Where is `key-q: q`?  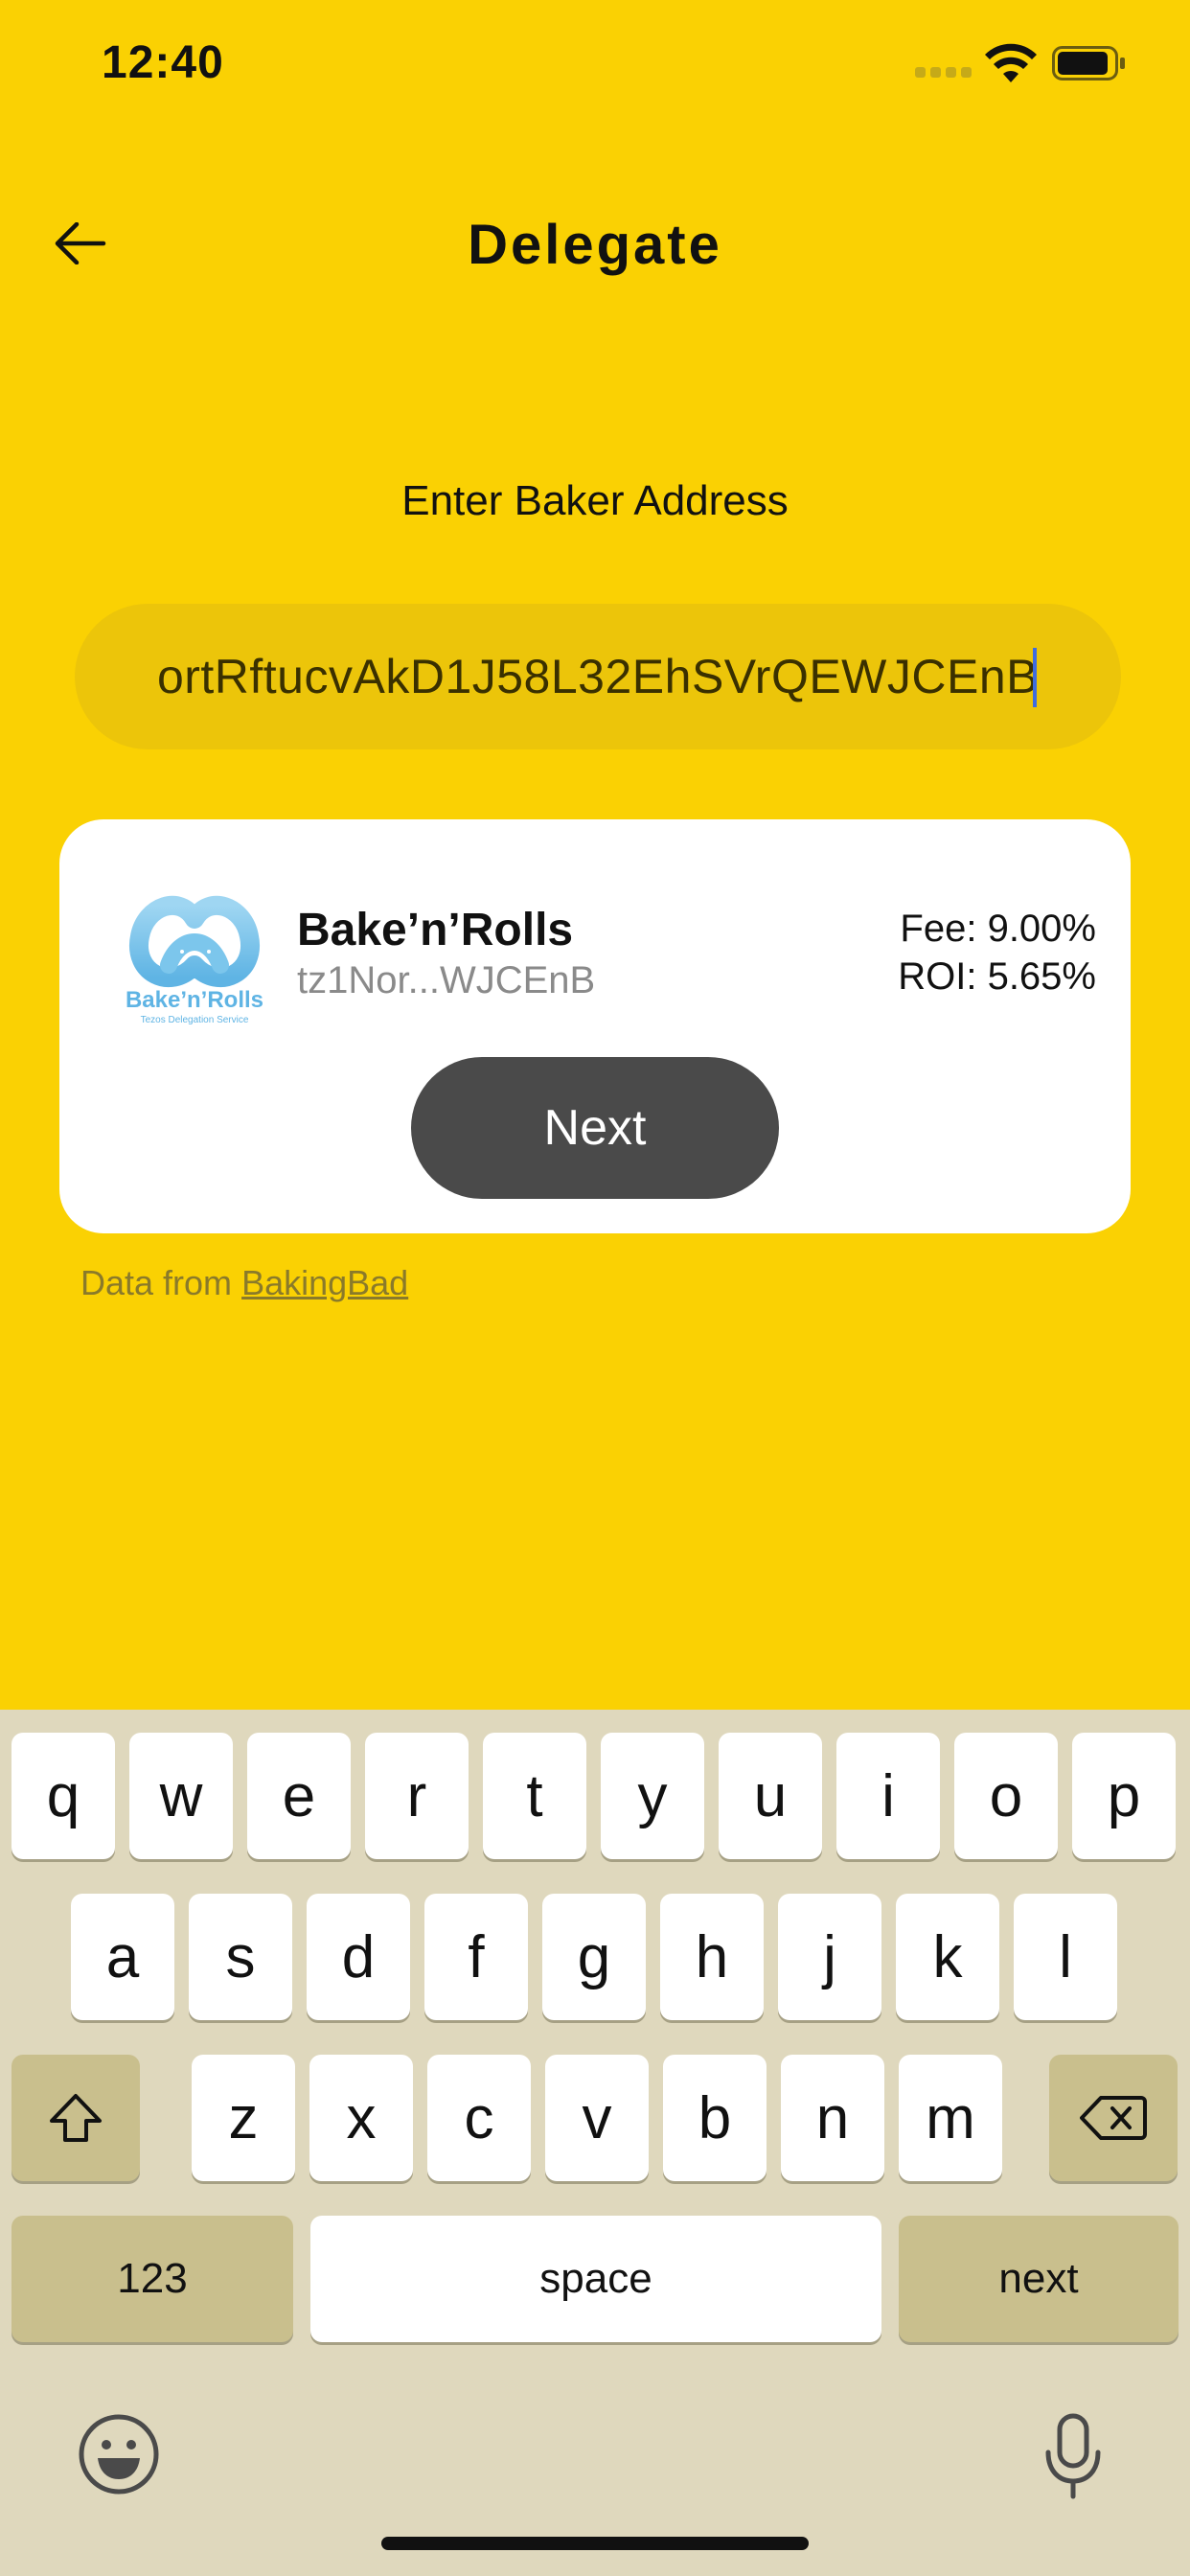 key-q: q is located at coordinates (63, 1796).